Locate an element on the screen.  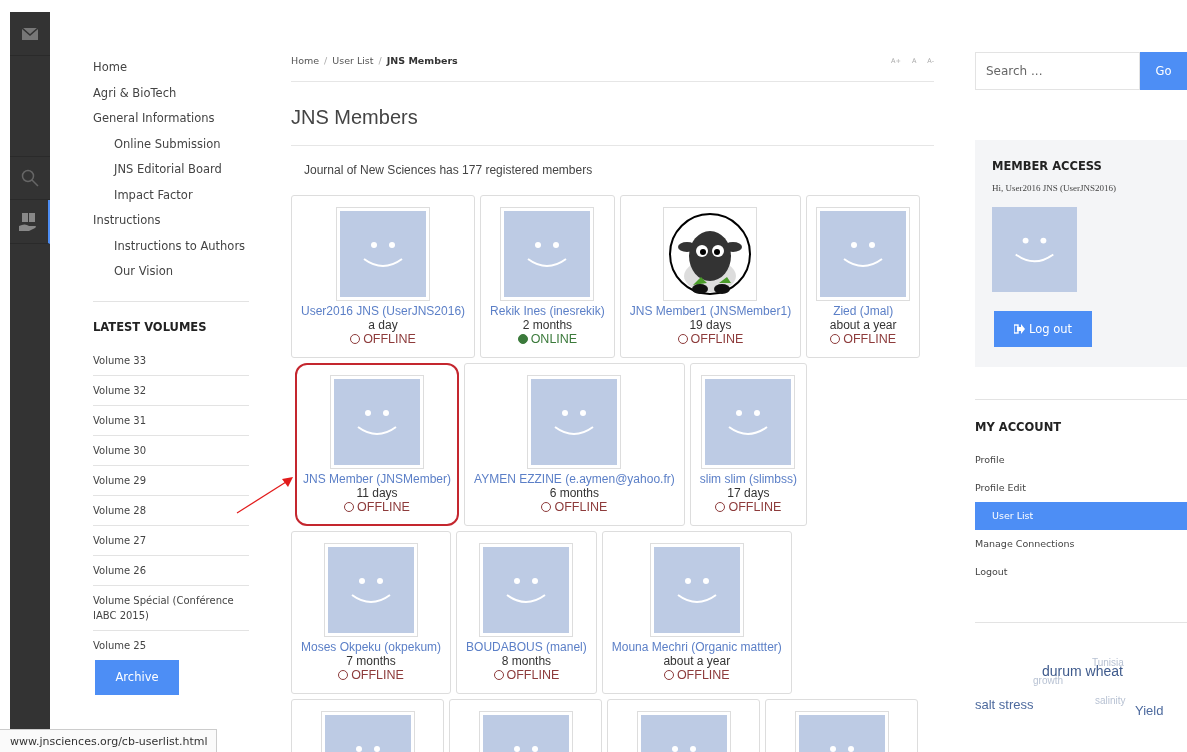
volume-link: Volume 33 is located at coordinates (171, 360).